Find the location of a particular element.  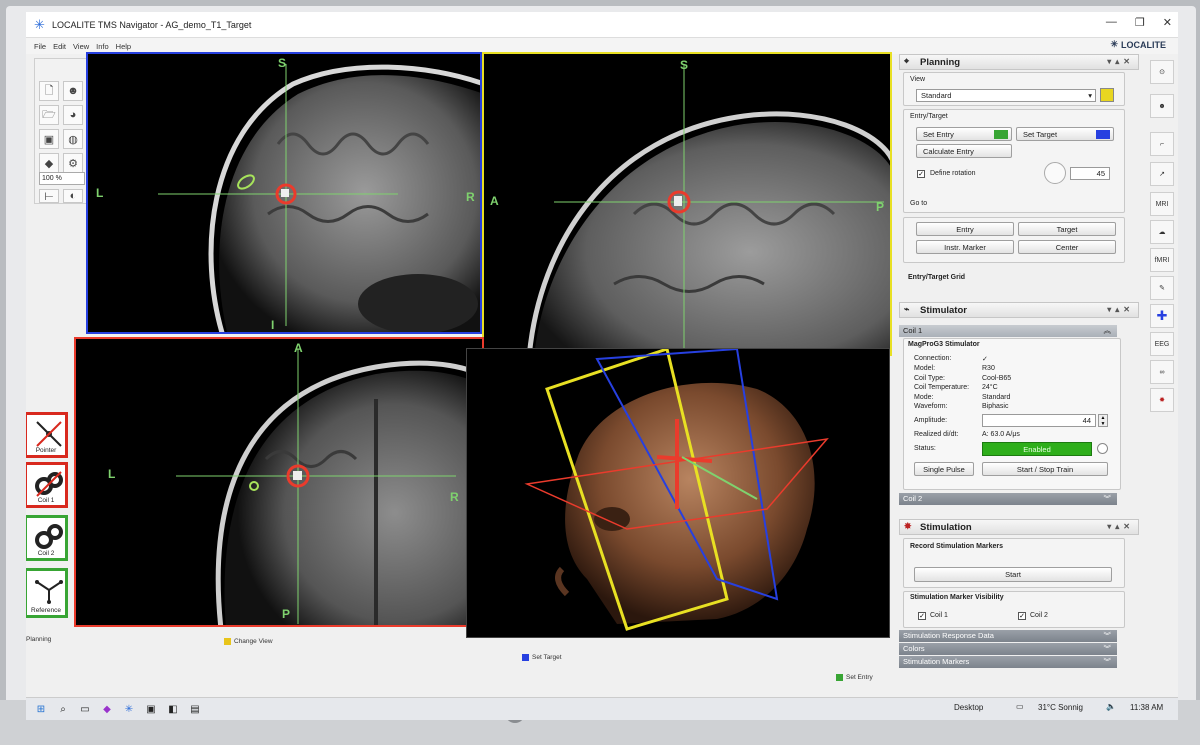

set-entry-button: Set Entry is located at coordinates (964, 134).